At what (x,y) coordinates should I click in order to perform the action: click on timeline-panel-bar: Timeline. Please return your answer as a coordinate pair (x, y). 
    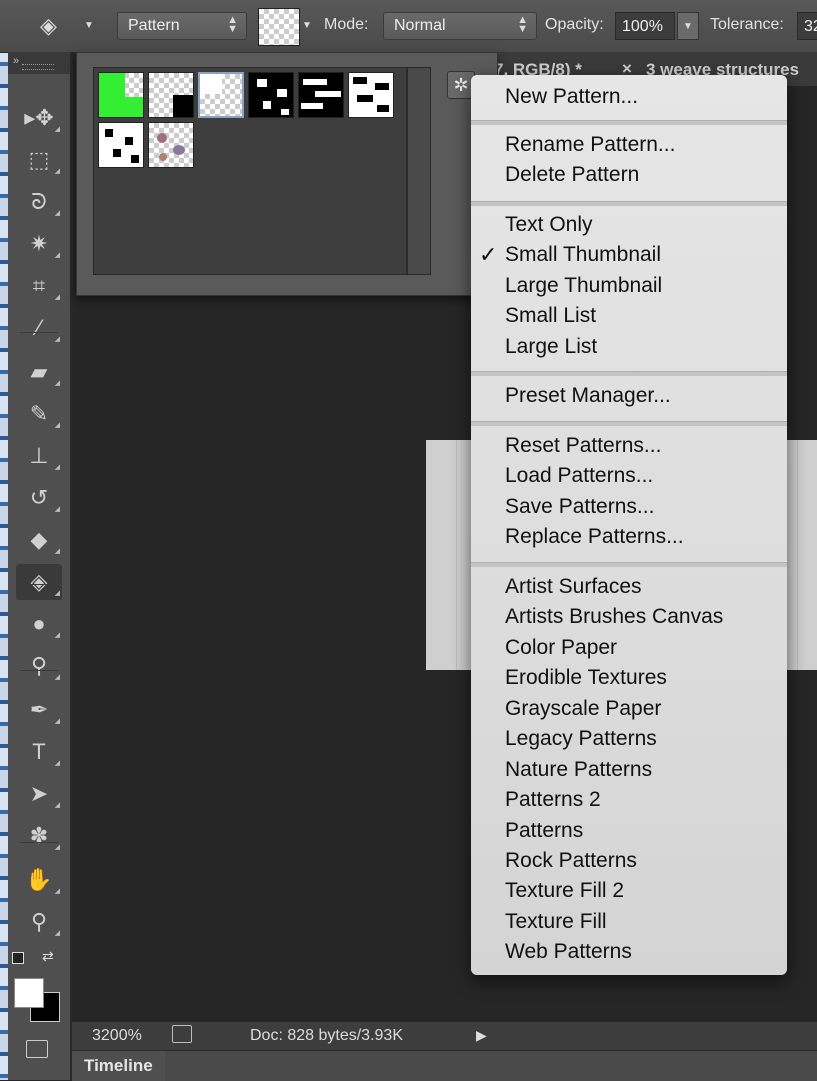
    Looking at the image, I should click on (444, 1065).